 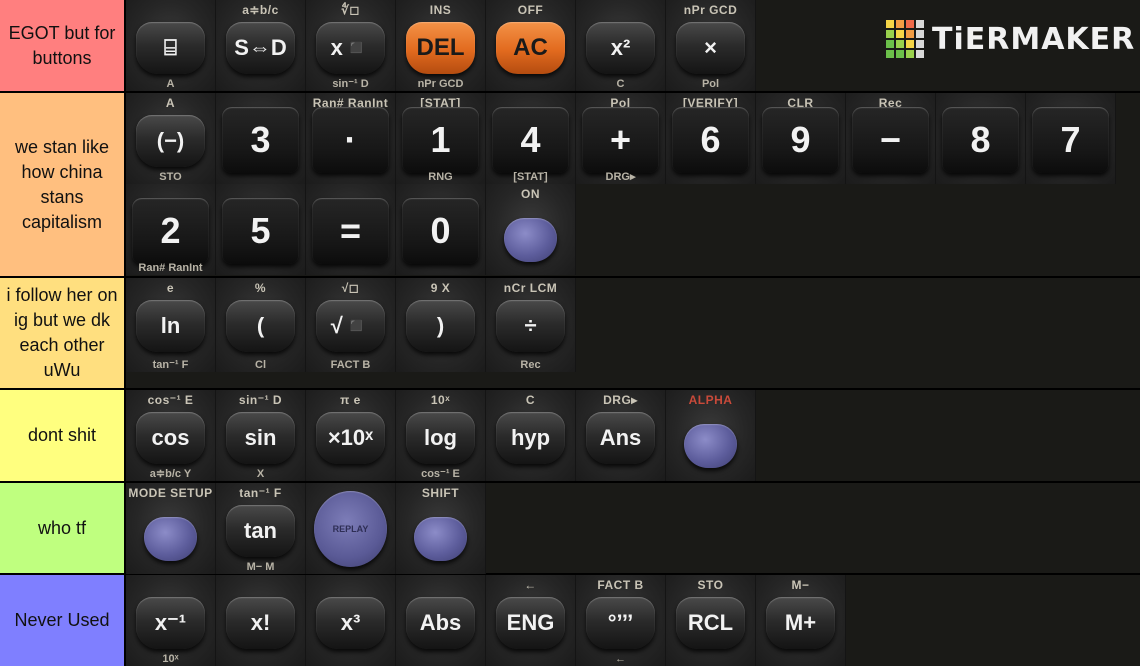 I want to click on secondary-function-label: A, so click(x=170, y=103).